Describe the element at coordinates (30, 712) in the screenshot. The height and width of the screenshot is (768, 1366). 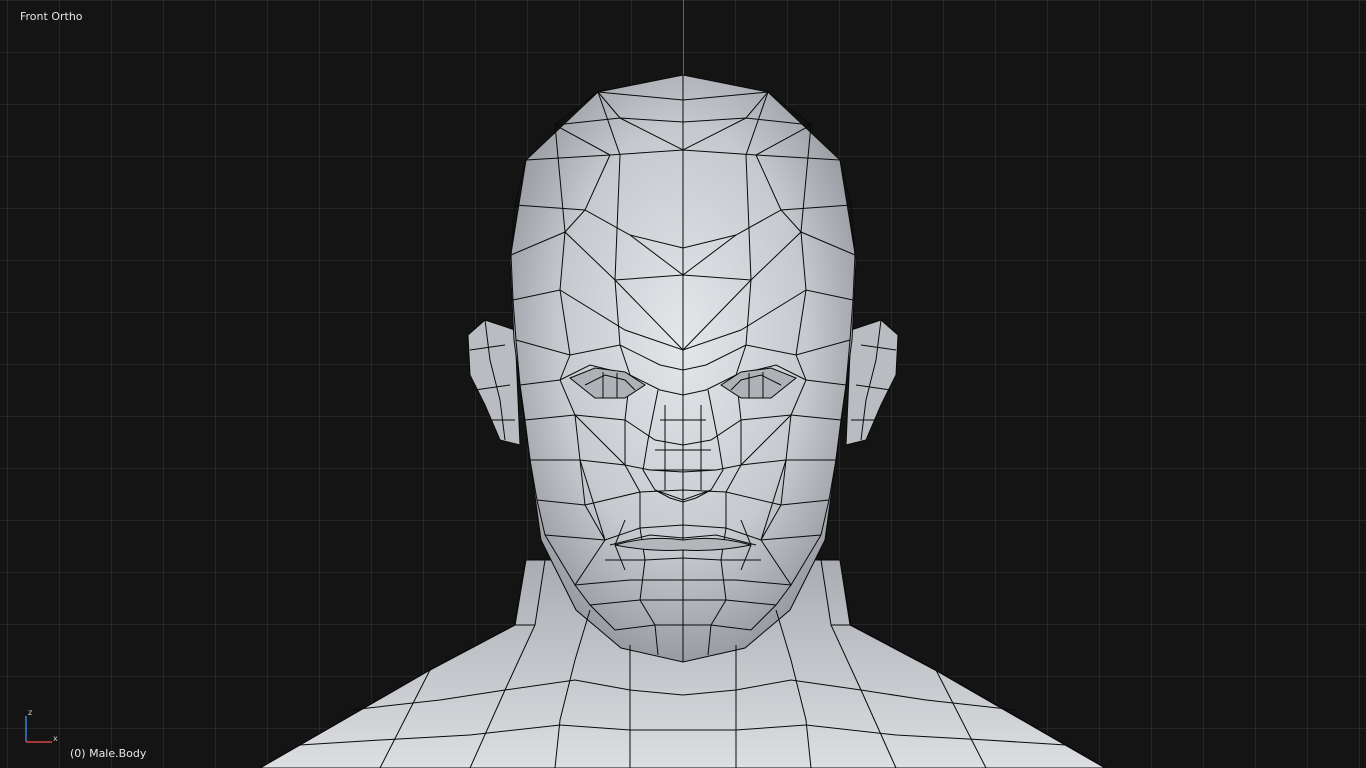
I see `axis-z-label: z` at that location.